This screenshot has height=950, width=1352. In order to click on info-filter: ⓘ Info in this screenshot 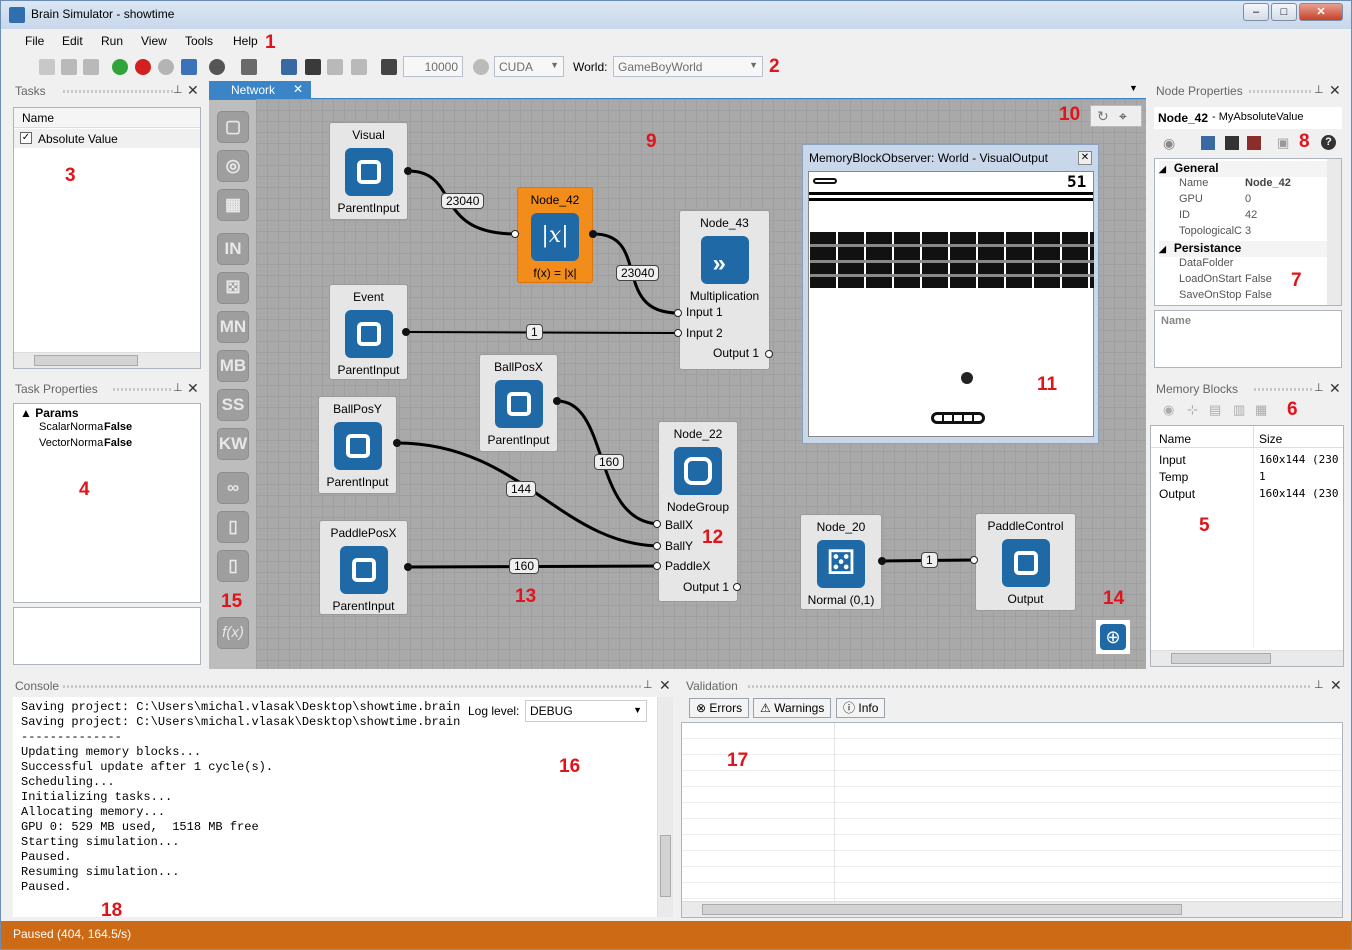, I will do `click(861, 708)`.